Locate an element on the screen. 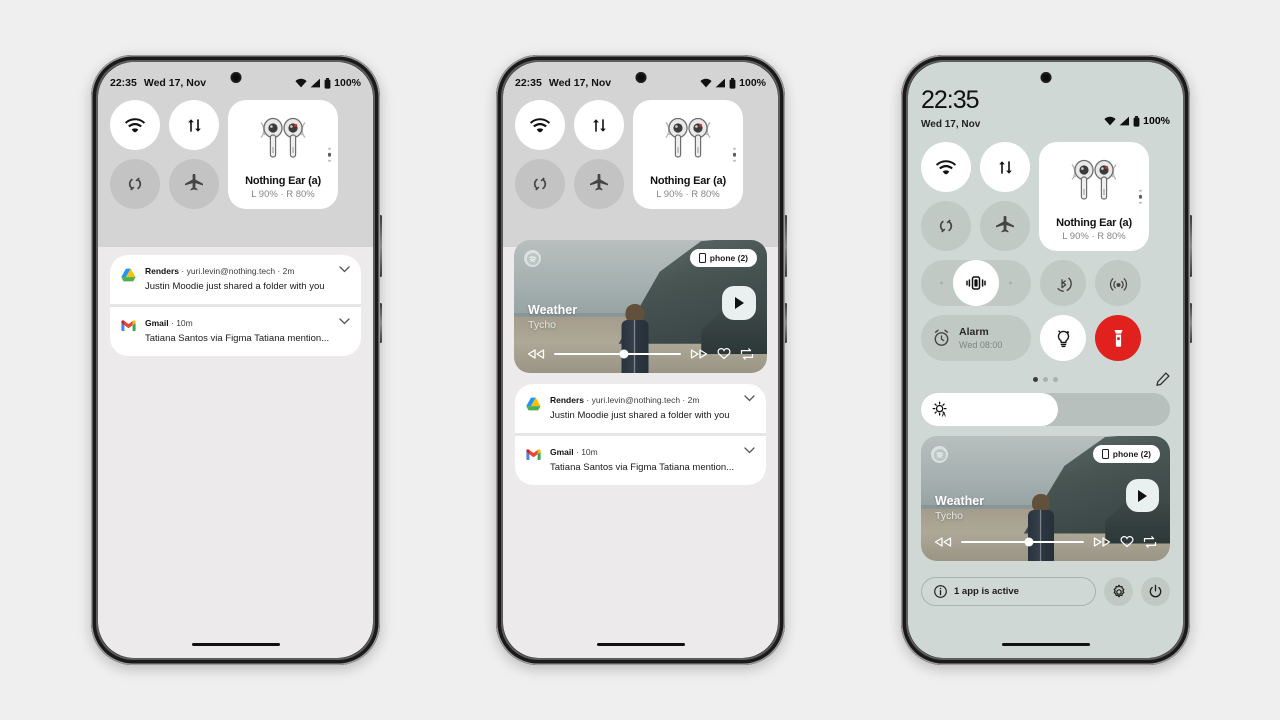 The height and width of the screenshot is (720, 1280). power-icon is located at coordinates (1155, 591).